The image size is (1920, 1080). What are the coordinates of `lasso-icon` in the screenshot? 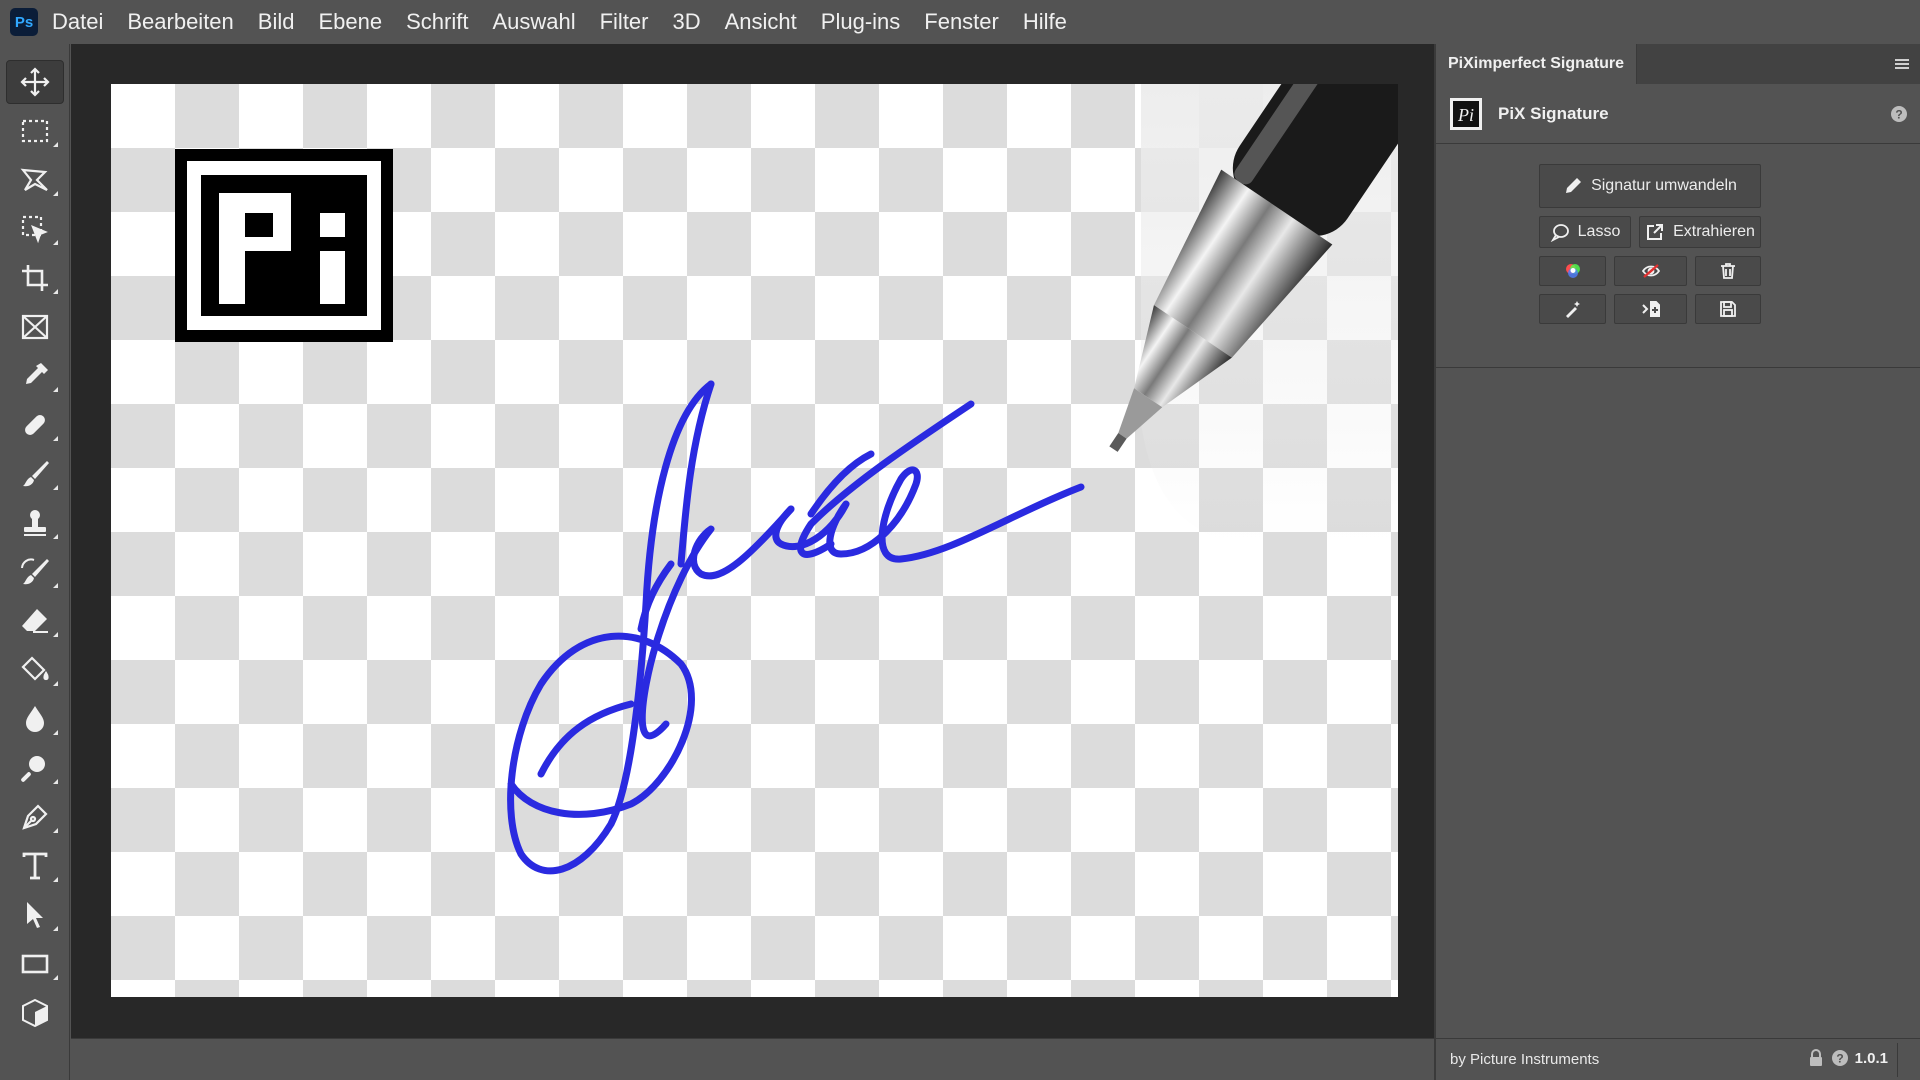 It's located at (34, 179).